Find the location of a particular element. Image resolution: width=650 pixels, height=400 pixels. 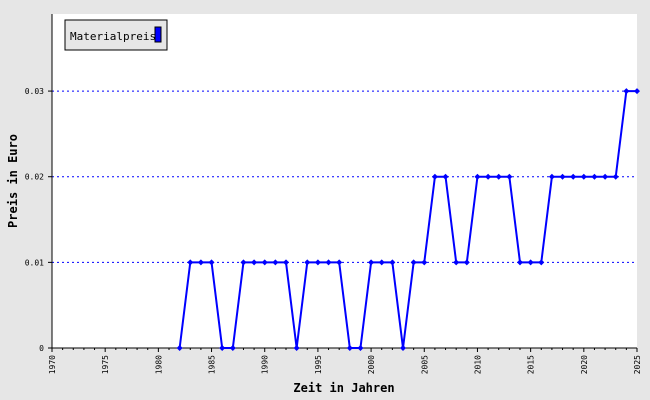

x-tick-label: 2015 is located at coordinates (531, 364).